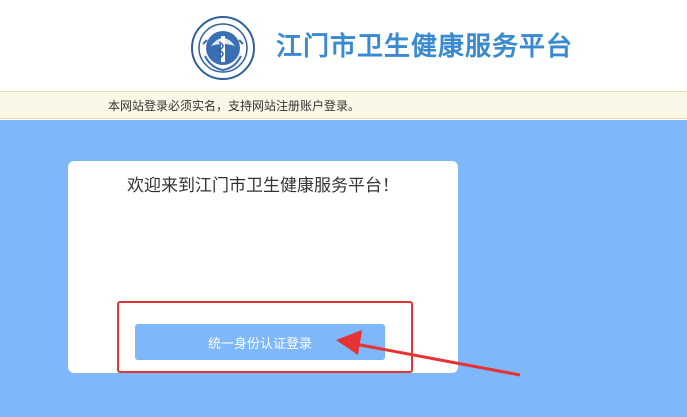  What do you see at coordinates (260, 342) in the screenshot?
I see `unified-login-button: 统一身份认证登录` at bounding box center [260, 342].